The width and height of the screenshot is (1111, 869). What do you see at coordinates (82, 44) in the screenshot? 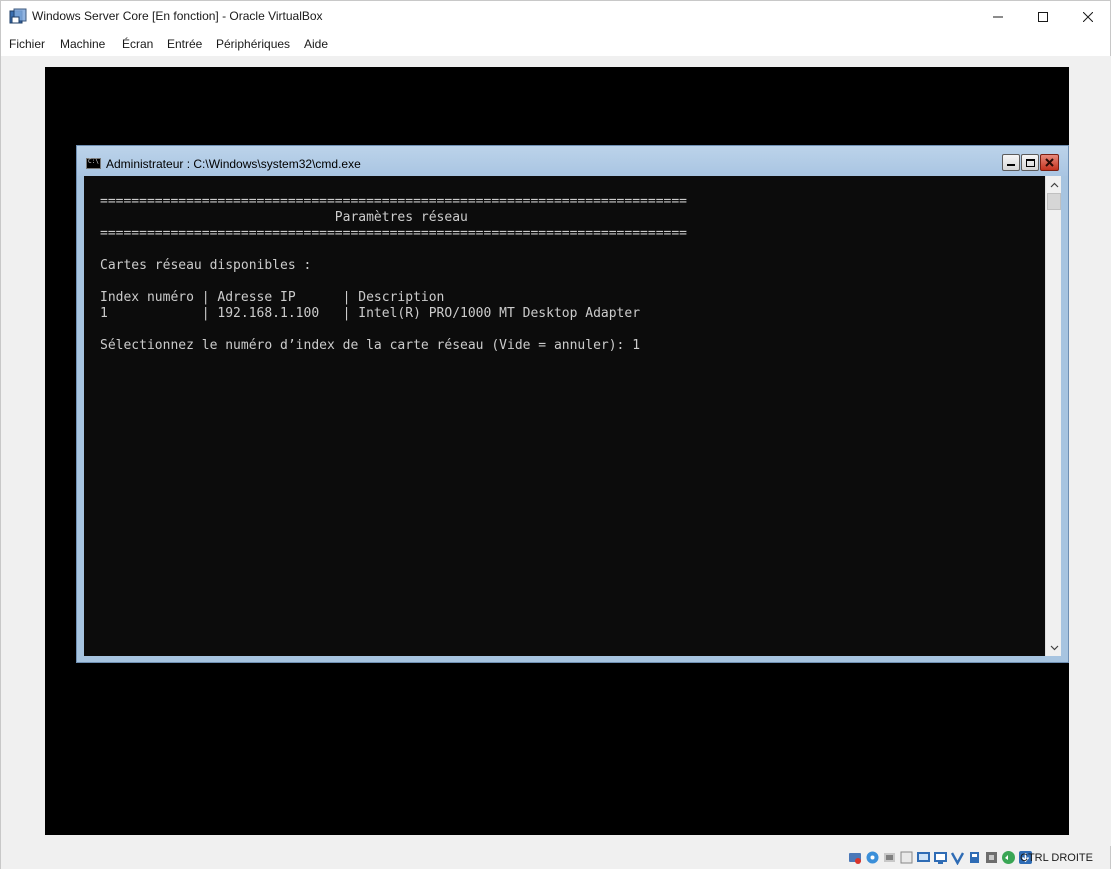
I see `menu-machine: Machine` at bounding box center [82, 44].